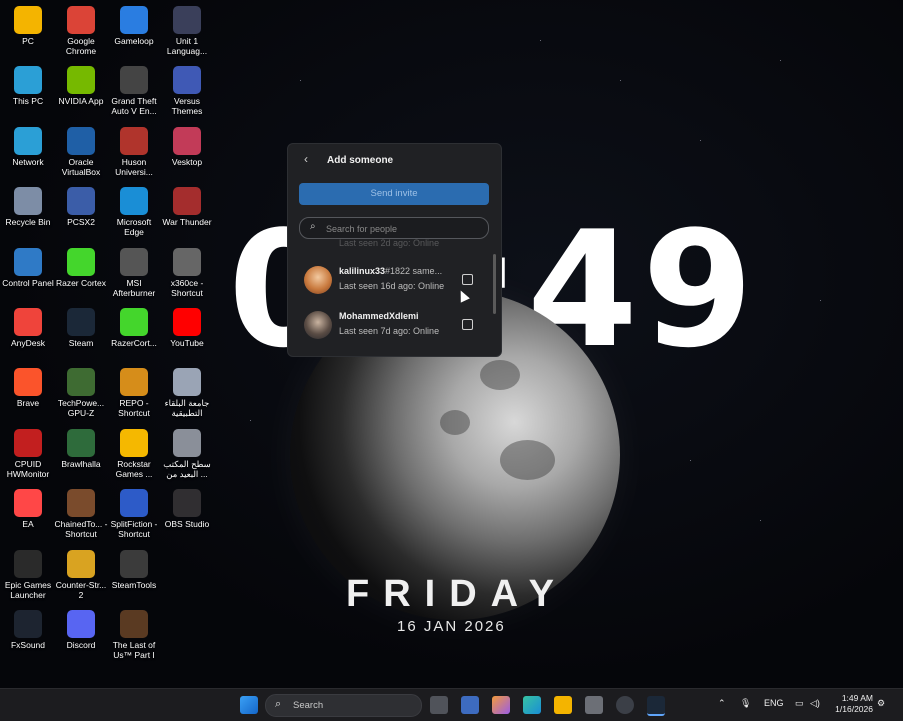 The image size is (903, 721). I want to click on language-indicator: ENG, so click(774, 703).